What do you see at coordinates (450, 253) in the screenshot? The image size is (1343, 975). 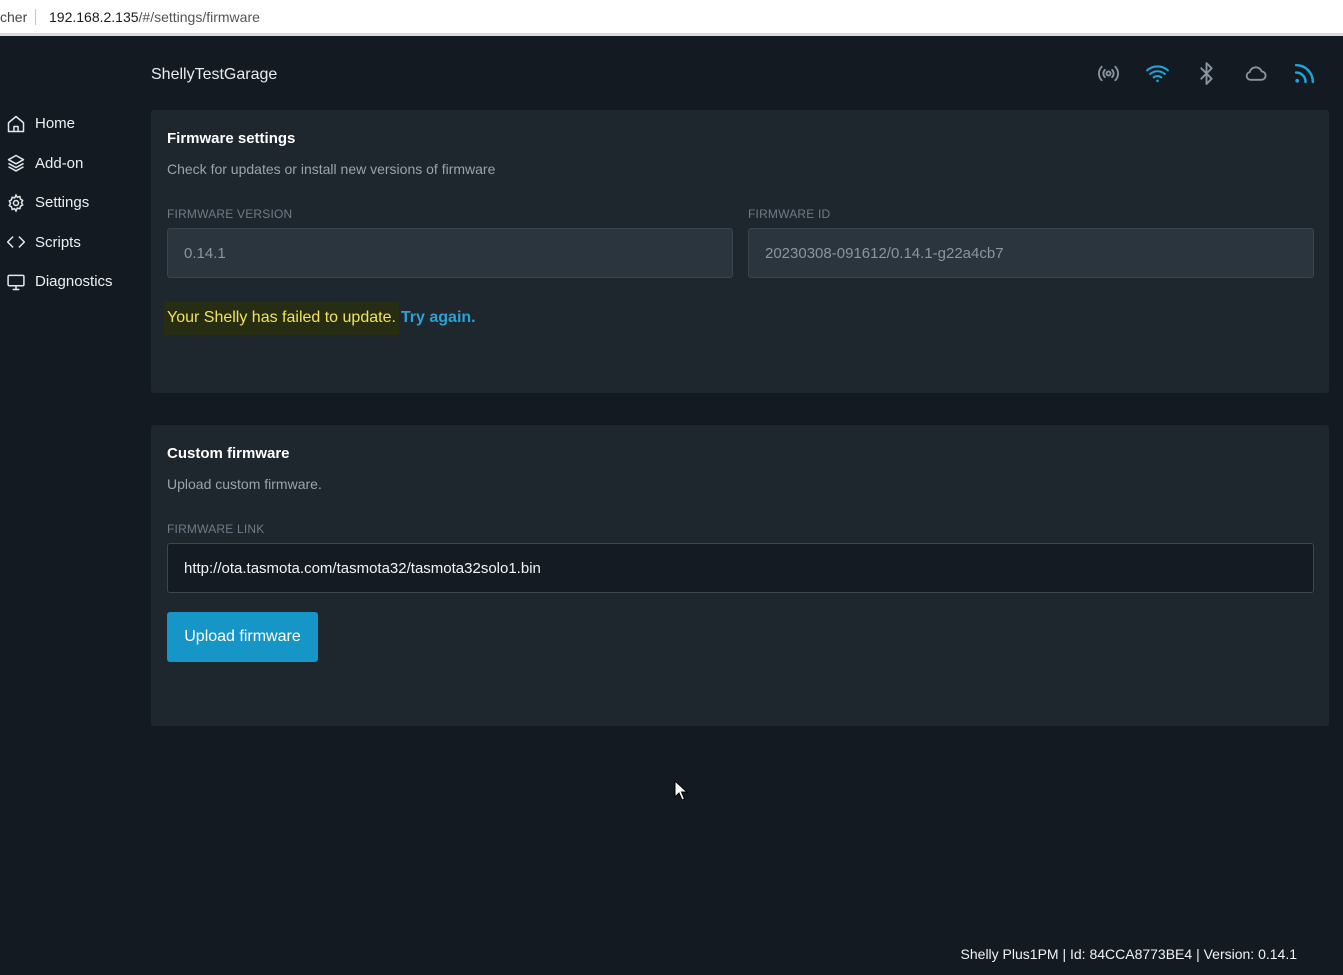 I see `firmware-version-field: 0.14.1` at bounding box center [450, 253].